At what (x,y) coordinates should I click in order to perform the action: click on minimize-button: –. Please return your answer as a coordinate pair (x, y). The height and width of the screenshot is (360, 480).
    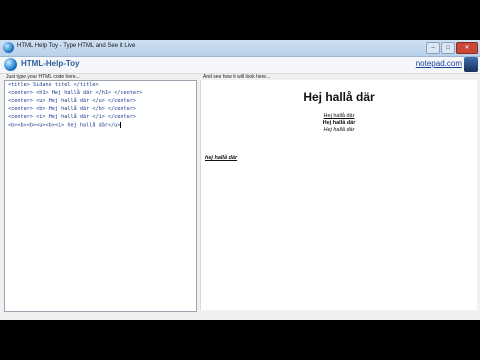
    Looking at the image, I should click on (433, 48).